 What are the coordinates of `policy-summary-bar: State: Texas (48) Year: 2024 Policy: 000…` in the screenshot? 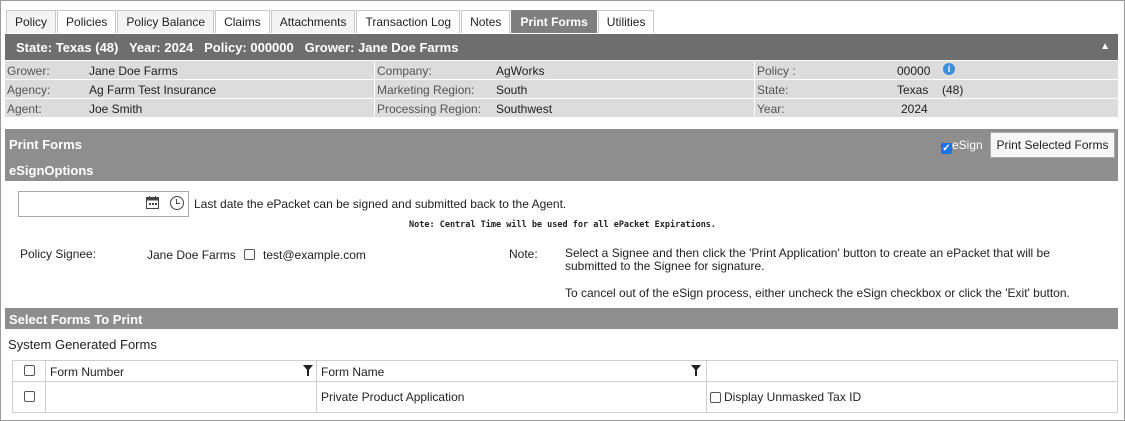 It's located at (561, 47).